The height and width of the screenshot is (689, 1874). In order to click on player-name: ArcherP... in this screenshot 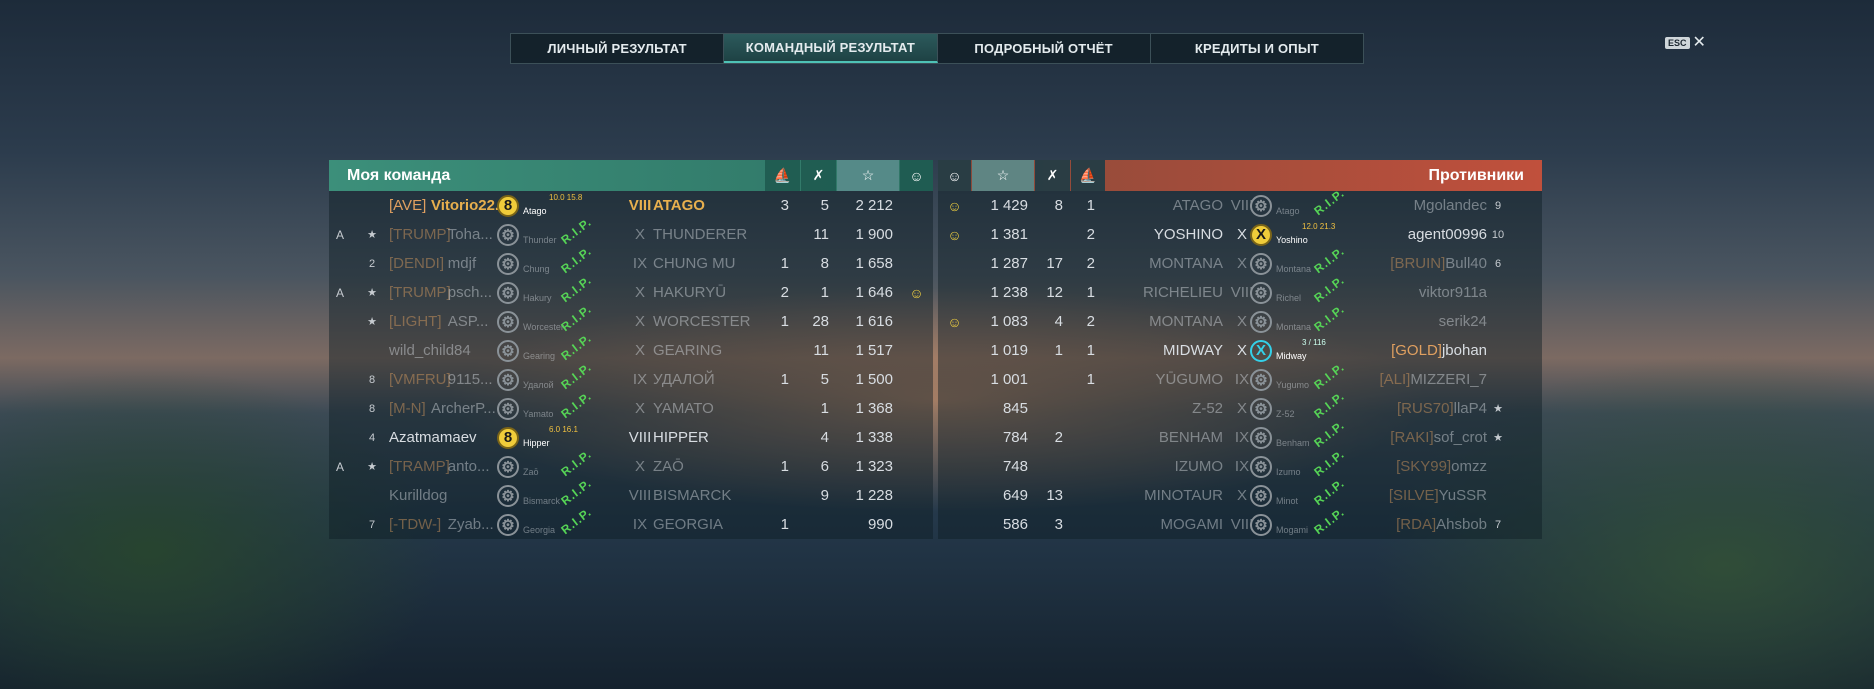, I will do `click(463, 408)`.